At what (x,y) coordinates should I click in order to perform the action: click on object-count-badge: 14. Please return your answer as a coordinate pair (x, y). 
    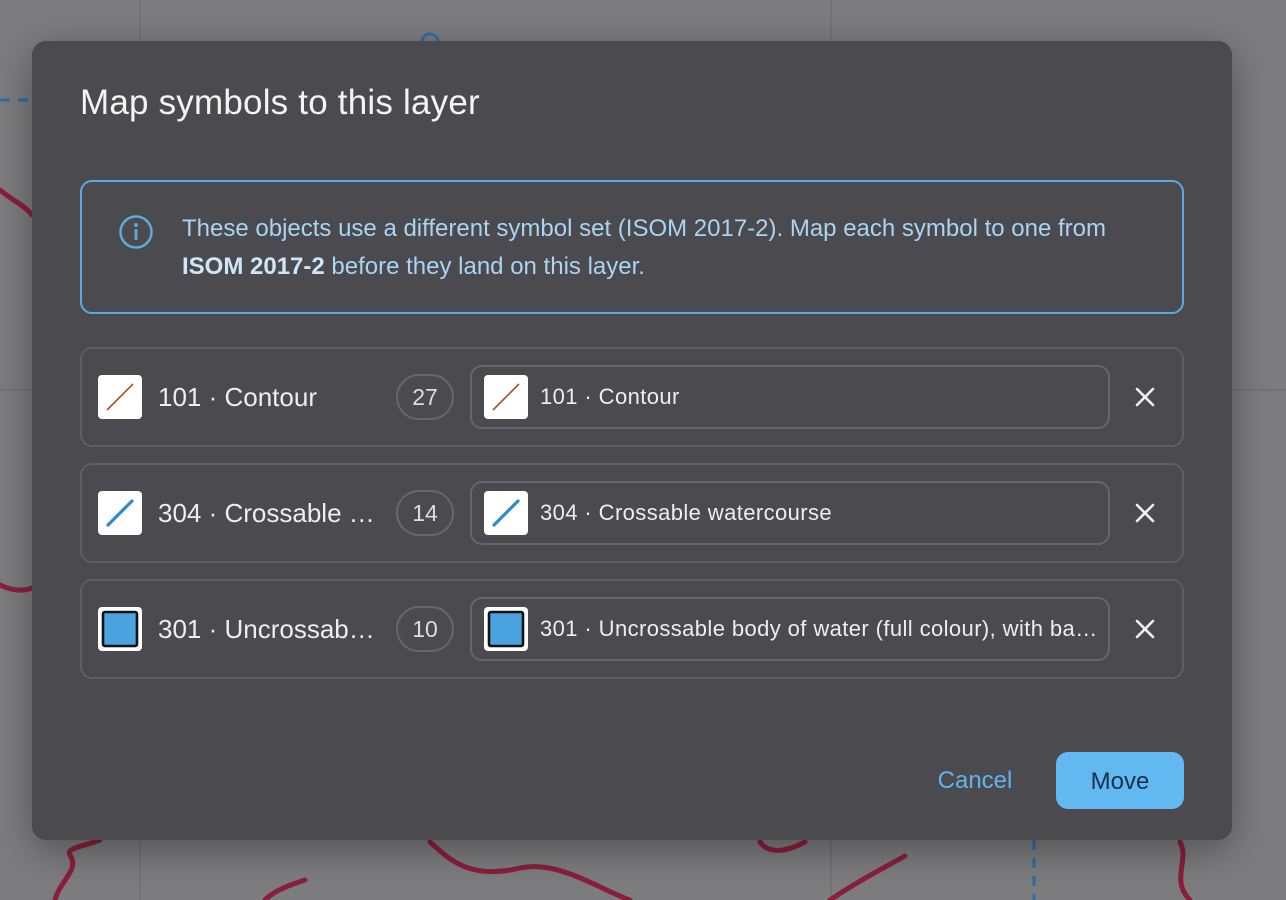
    Looking at the image, I should click on (425, 513).